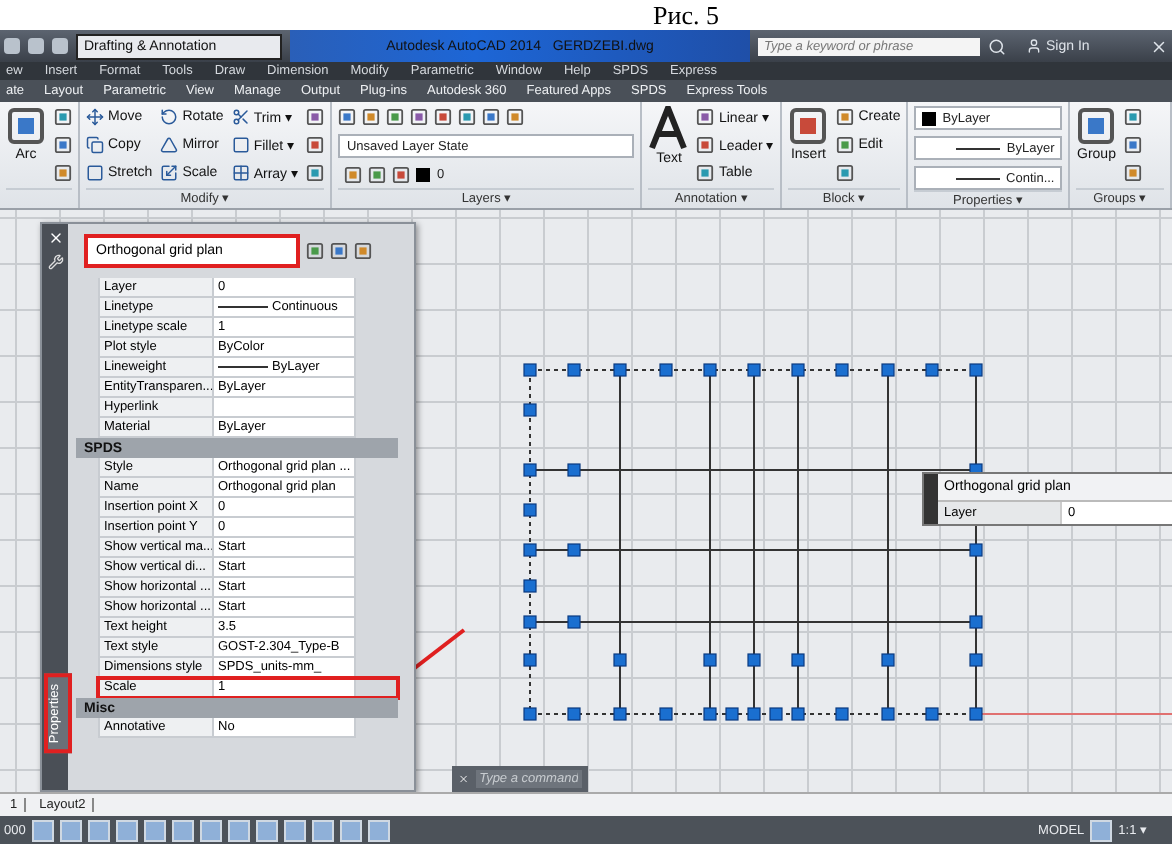 The width and height of the screenshot is (1172, 844). What do you see at coordinates (240, 173) in the screenshot?
I see `grid-icon` at bounding box center [240, 173].